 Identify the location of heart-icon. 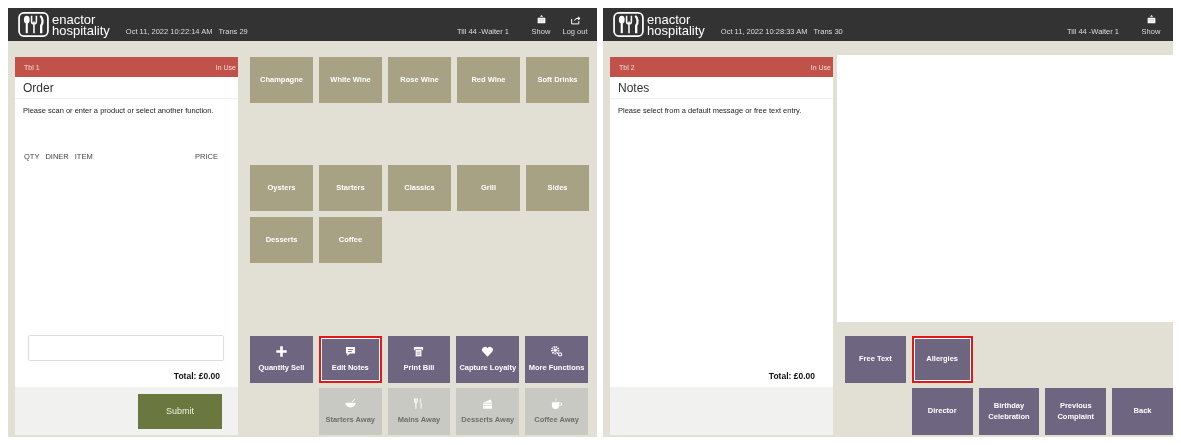
(488, 352).